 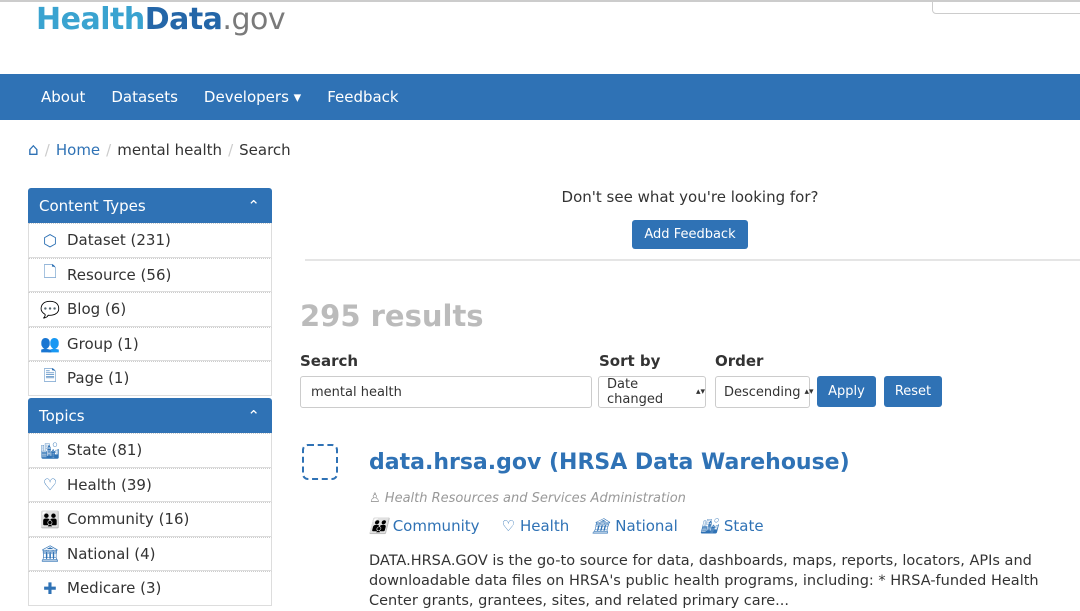 What do you see at coordinates (544, 526) in the screenshot?
I see `tag-label: Health` at bounding box center [544, 526].